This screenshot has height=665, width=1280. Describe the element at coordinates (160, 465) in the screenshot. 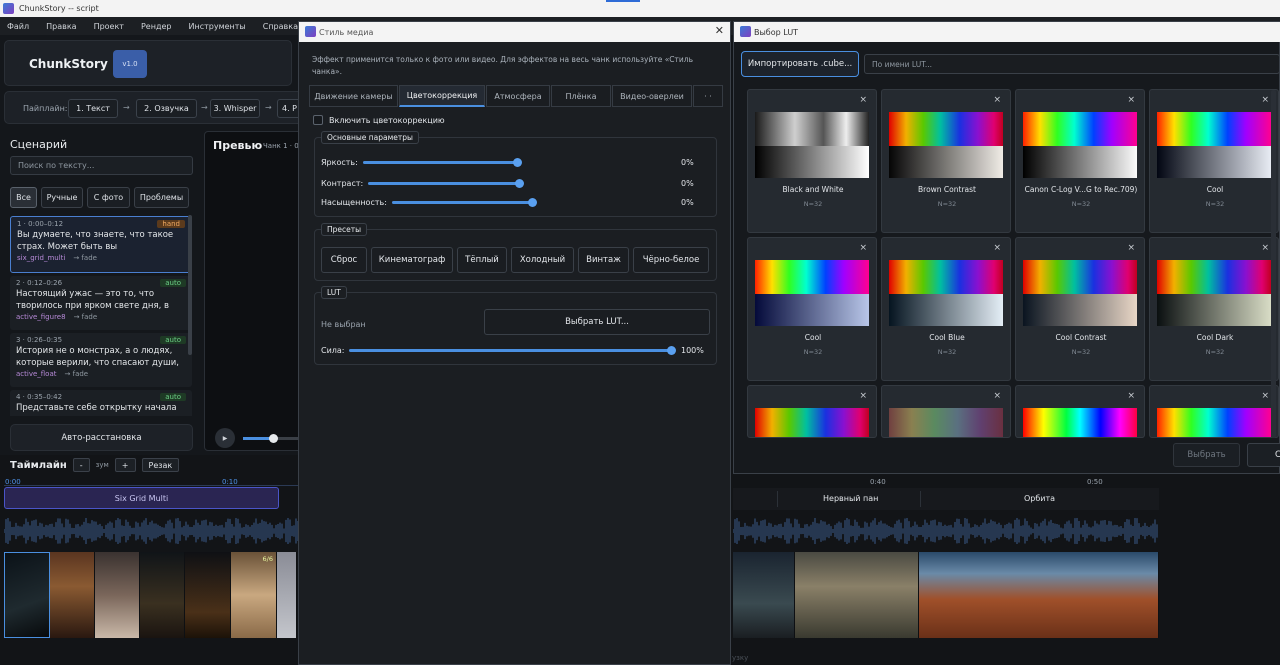

I see `cut-tool-button: Резак` at that location.